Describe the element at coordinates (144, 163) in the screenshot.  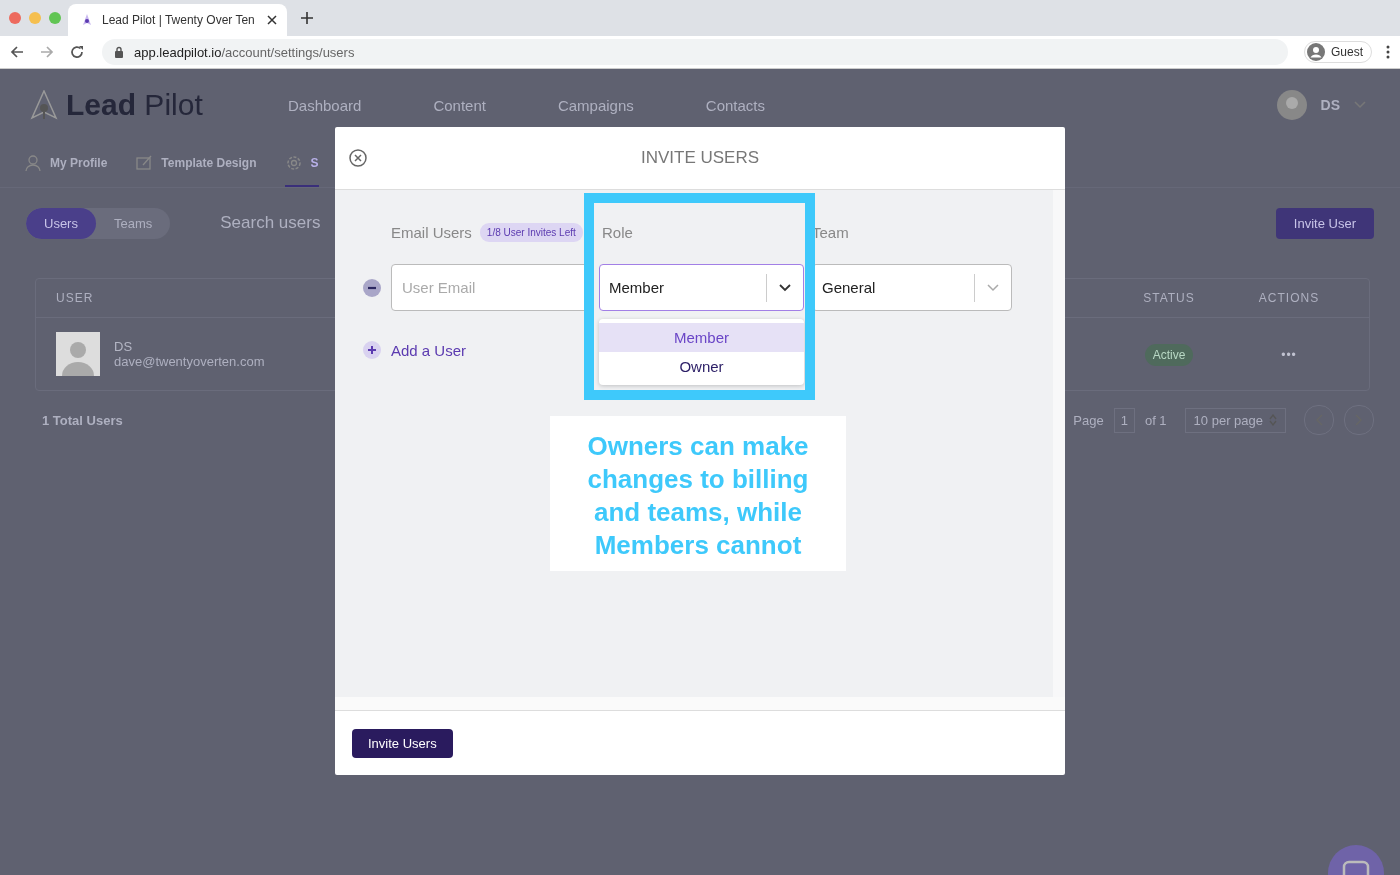
I see `edit-icon` at that location.